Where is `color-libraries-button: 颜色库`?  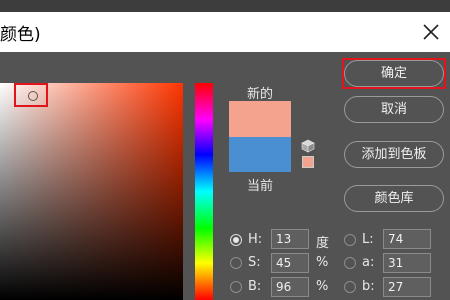
color-libraries-button: 颜色库 is located at coordinates (394, 198).